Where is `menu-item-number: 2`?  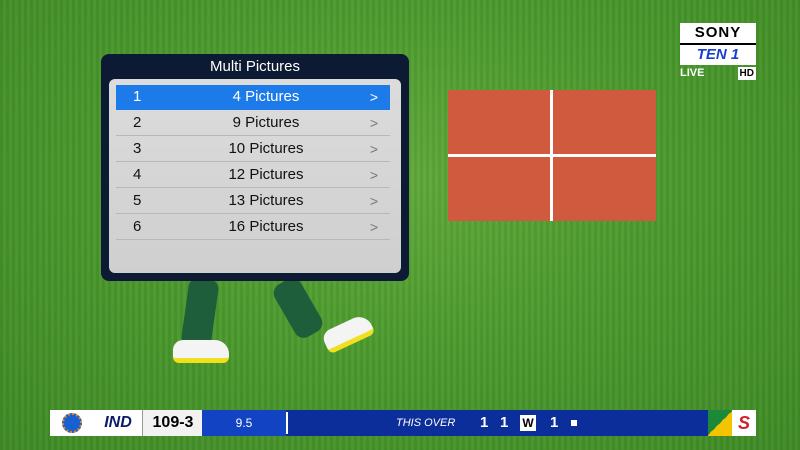
menu-item-number: 2 is located at coordinates (137, 122).